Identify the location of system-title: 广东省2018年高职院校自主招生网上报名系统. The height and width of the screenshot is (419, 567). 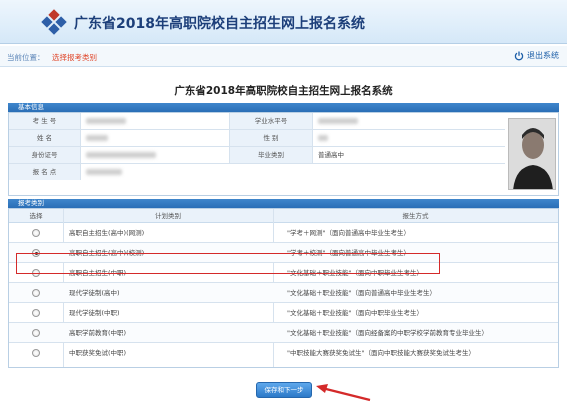
(219, 24).